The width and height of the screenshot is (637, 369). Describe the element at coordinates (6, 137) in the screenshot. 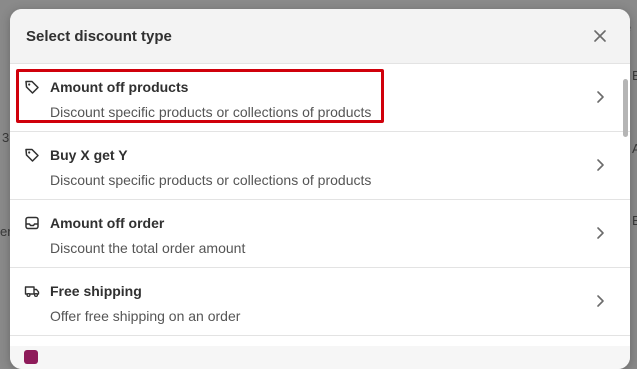

I see `backdrop-text-fragment: 3` at that location.